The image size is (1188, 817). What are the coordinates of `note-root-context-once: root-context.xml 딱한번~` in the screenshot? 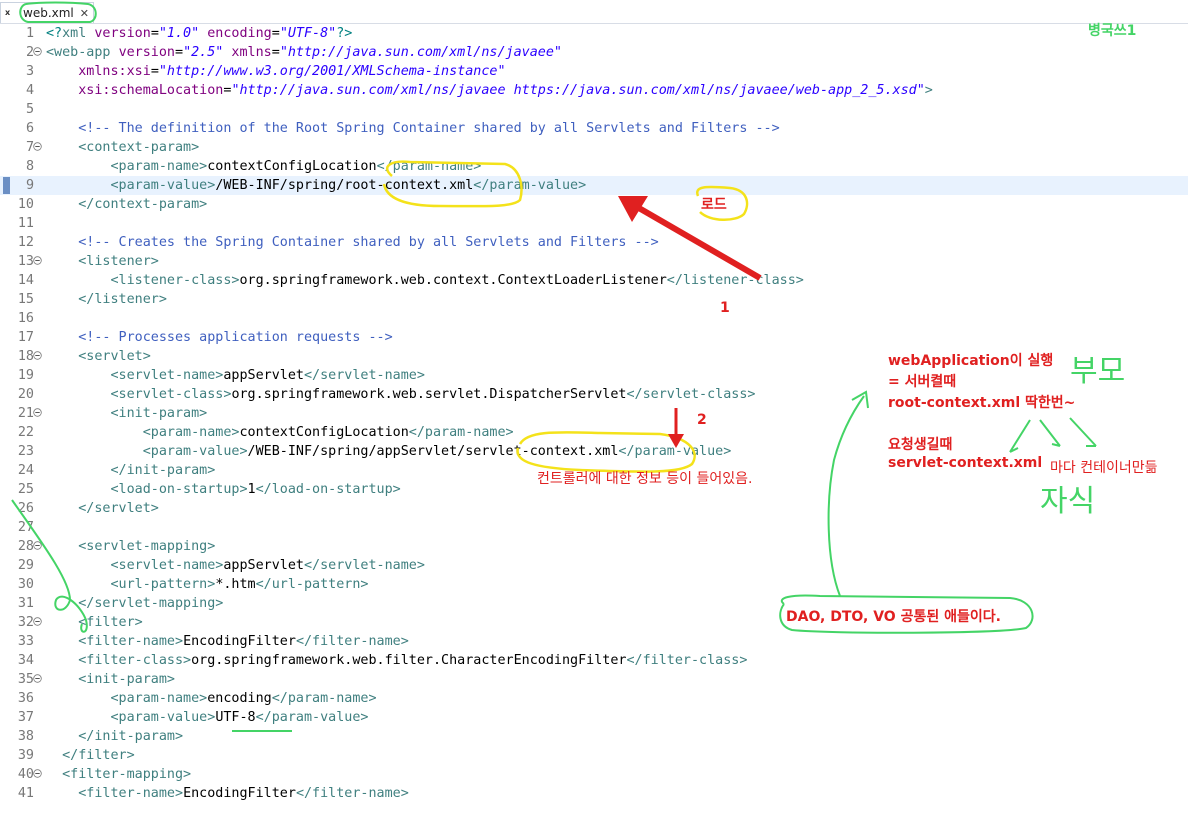 It's located at (982, 403).